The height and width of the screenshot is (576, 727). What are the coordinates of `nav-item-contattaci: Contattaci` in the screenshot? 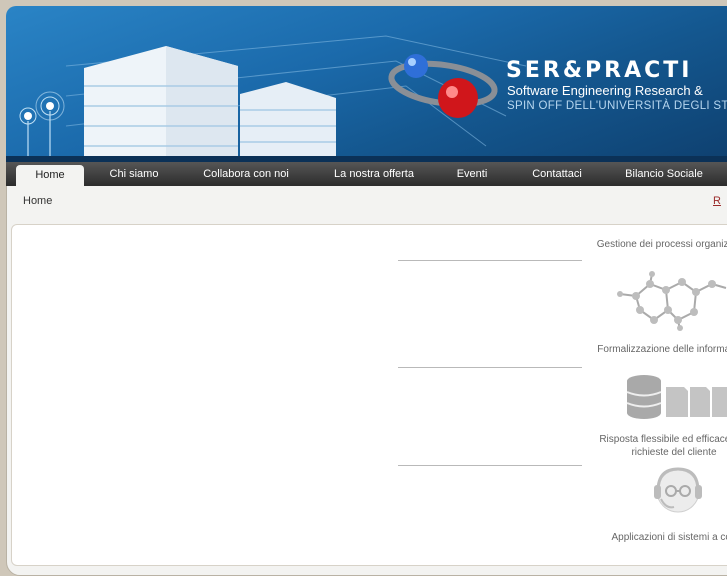 It's located at (557, 174).